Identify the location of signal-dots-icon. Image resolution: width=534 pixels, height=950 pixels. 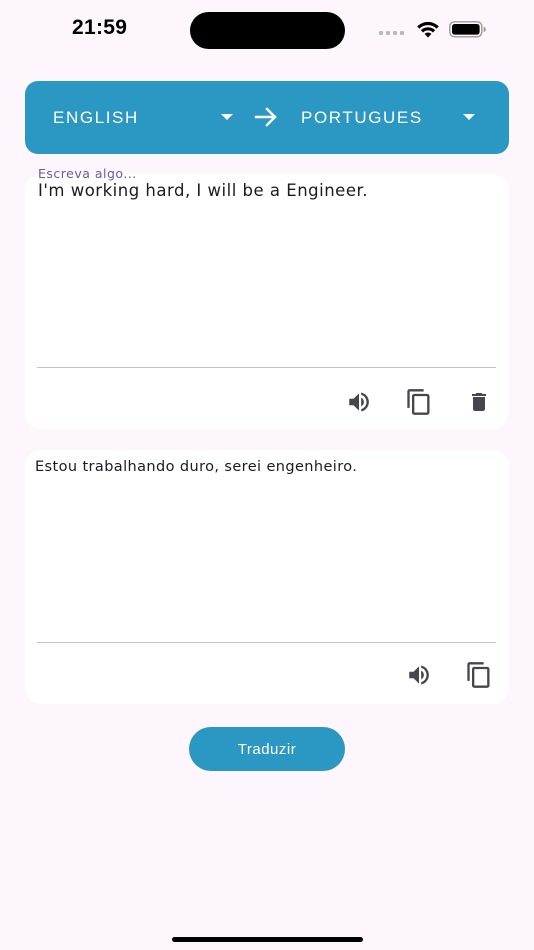
(391, 33).